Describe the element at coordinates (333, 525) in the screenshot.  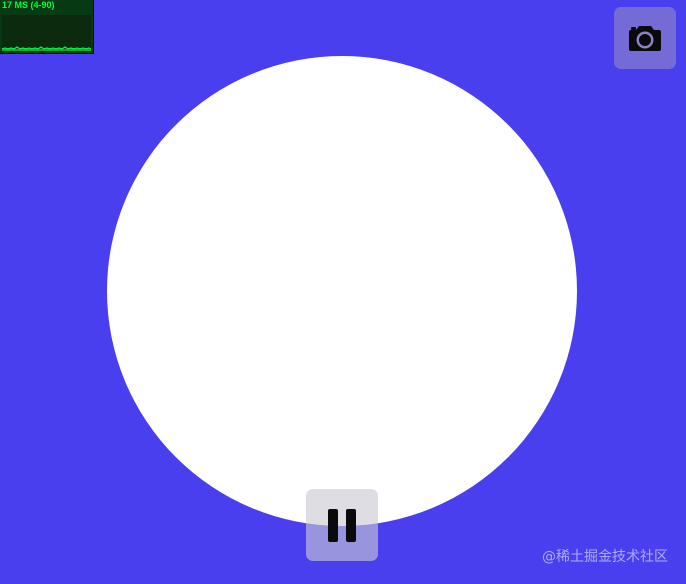
I see `pause-icon-left-bar` at that location.